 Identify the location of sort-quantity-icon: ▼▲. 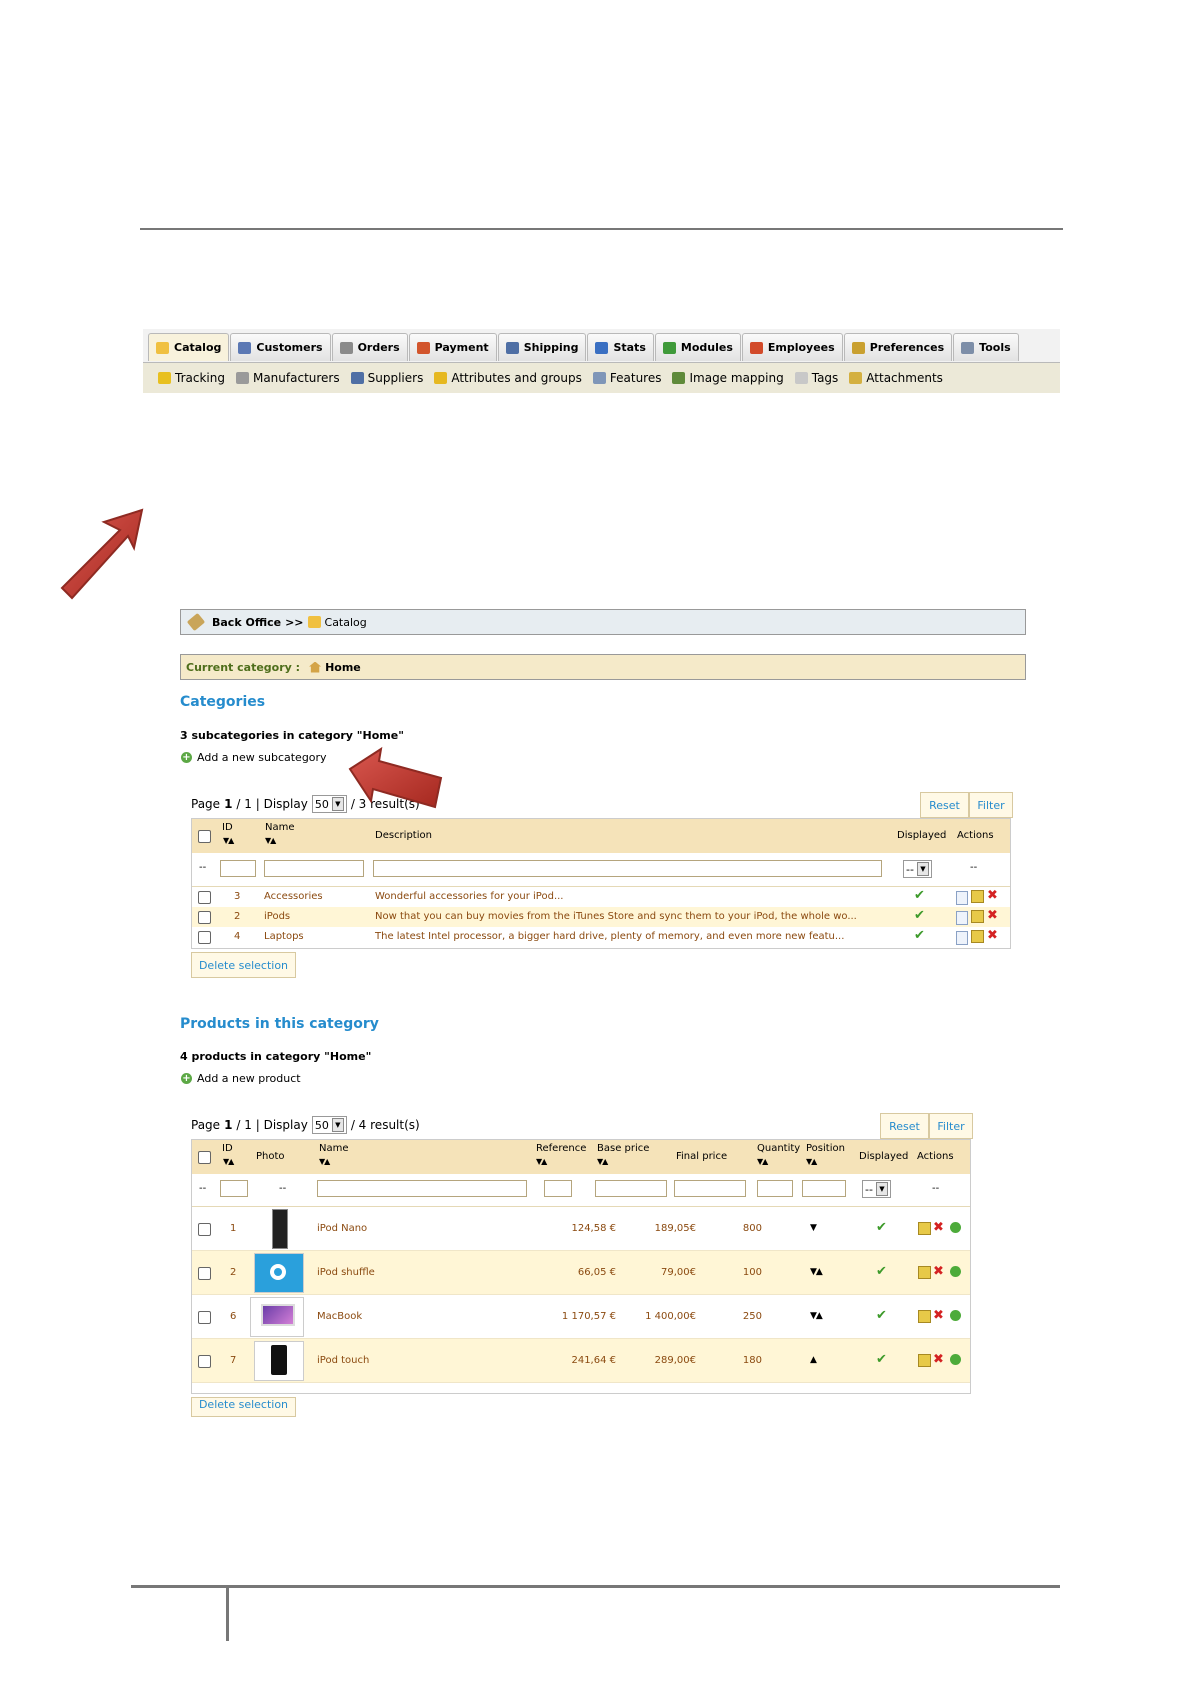
(762, 1161).